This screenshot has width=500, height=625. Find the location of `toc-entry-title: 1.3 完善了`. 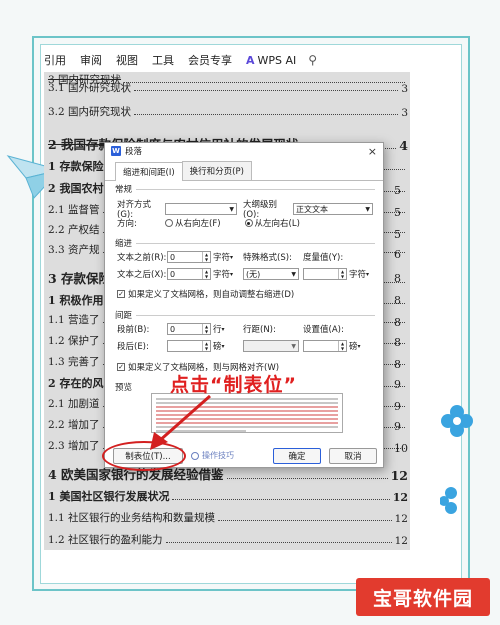

toc-entry-title: 1.3 完善了 is located at coordinates (74, 362).